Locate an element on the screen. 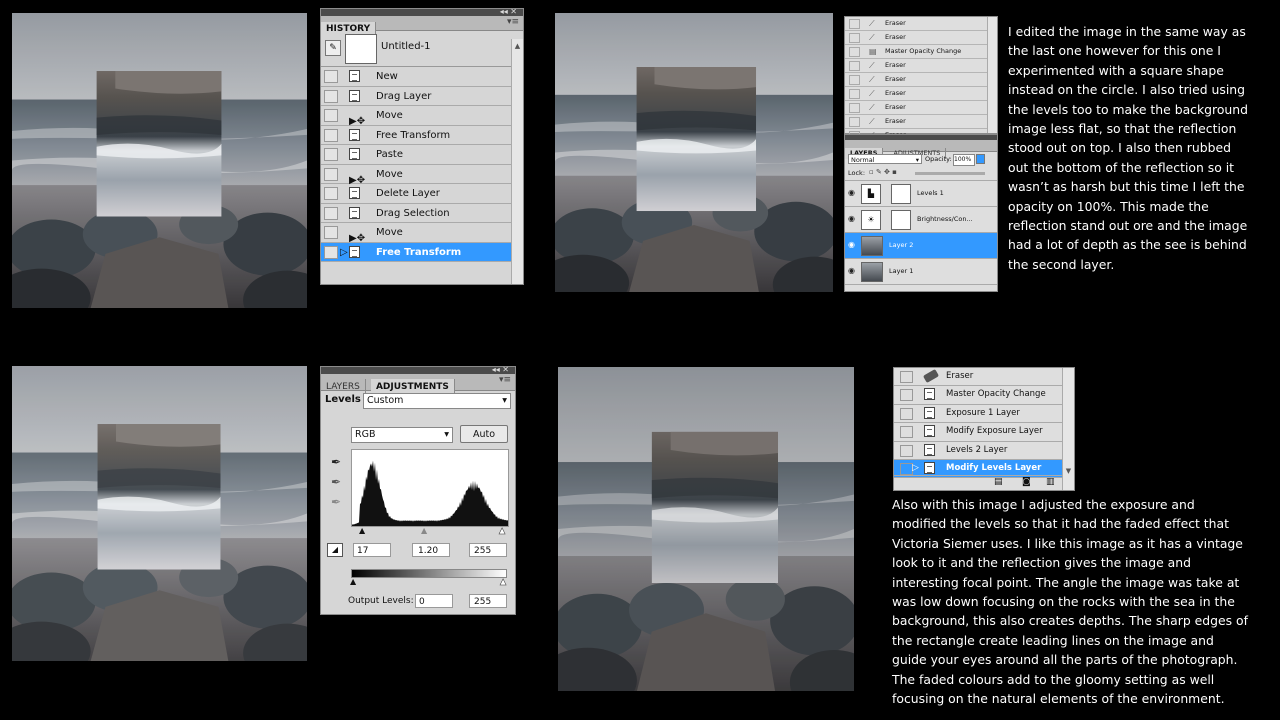 Image resolution: width=1280 pixels, height=720 pixels. opacity-field: 100% is located at coordinates (964, 160).